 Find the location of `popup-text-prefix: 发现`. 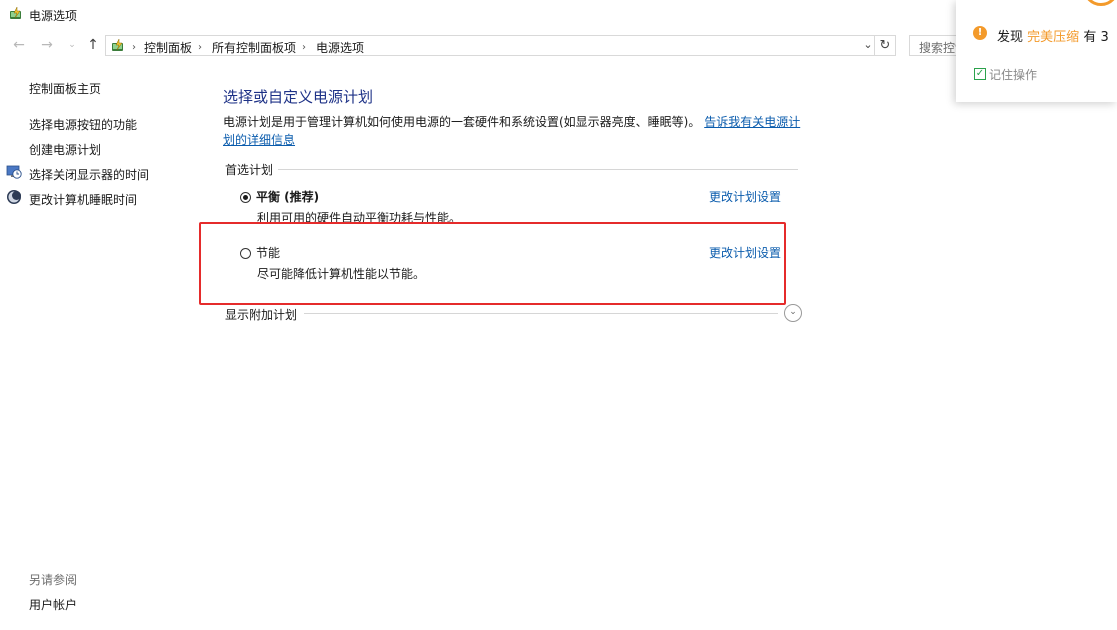

popup-text-prefix: 发现 is located at coordinates (1010, 37).